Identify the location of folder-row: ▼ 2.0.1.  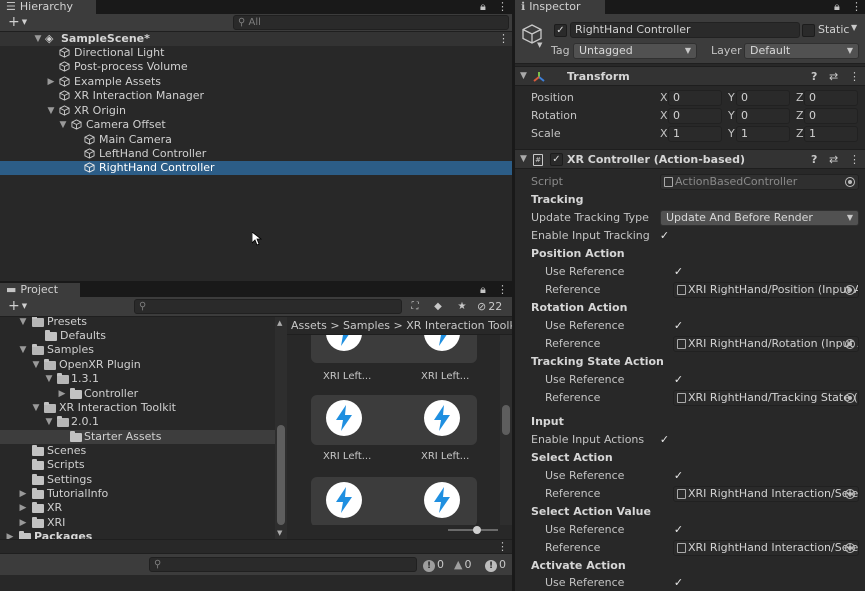
(137, 422).